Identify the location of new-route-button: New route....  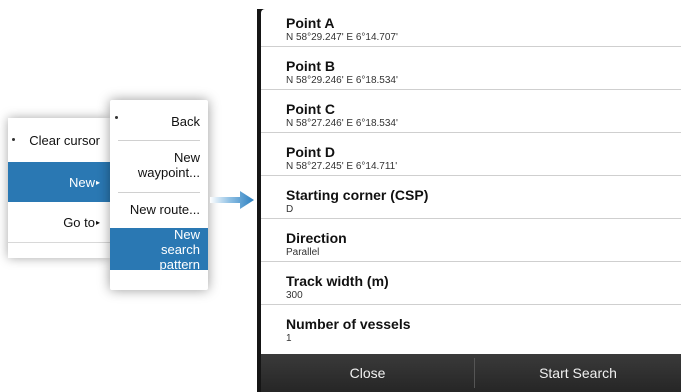
(159, 209).